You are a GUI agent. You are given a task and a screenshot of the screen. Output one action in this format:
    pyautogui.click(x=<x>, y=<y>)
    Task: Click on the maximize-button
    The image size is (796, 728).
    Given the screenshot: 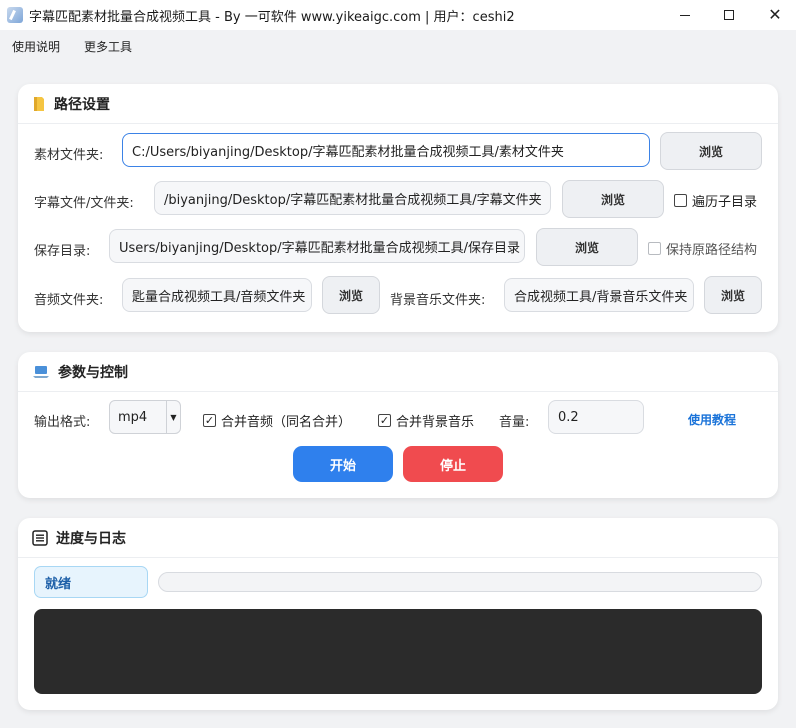 What is the action you would take?
    pyautogui.click(x=729, y=15)
    